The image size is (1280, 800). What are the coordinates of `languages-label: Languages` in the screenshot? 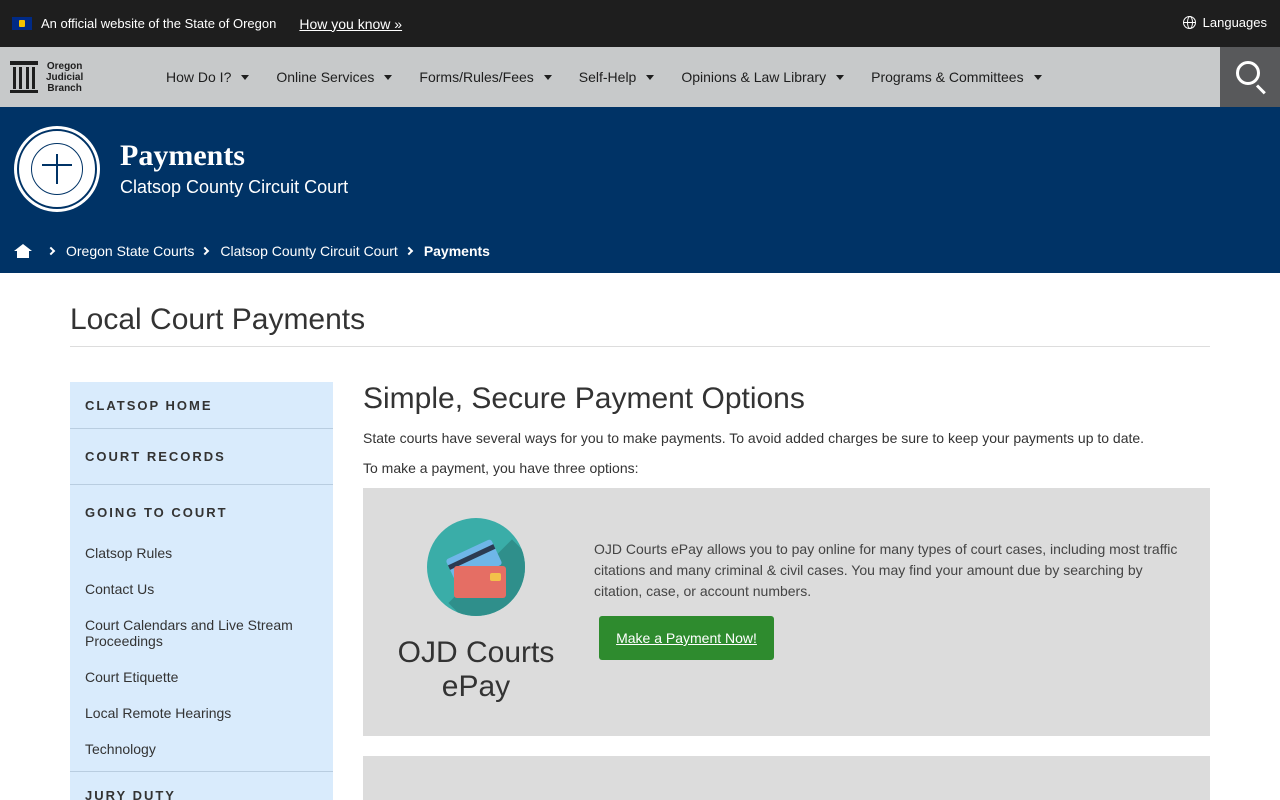 It's located at (1234, 22).